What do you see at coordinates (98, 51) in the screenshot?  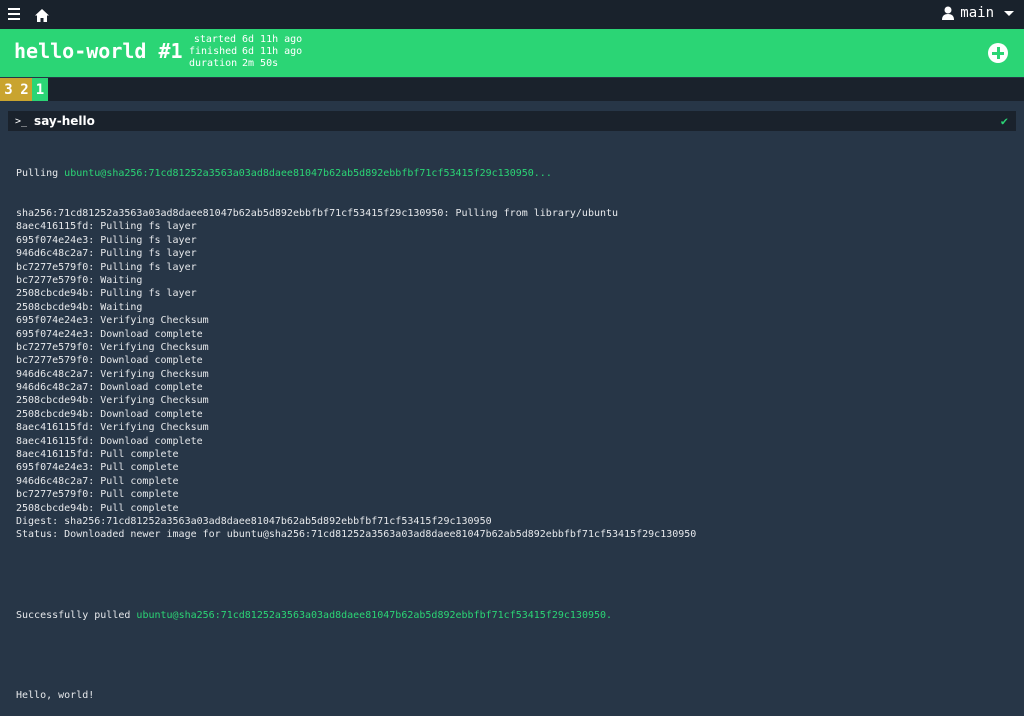 I see `build-title: hello-world #1` at bounding box center [98, 51].